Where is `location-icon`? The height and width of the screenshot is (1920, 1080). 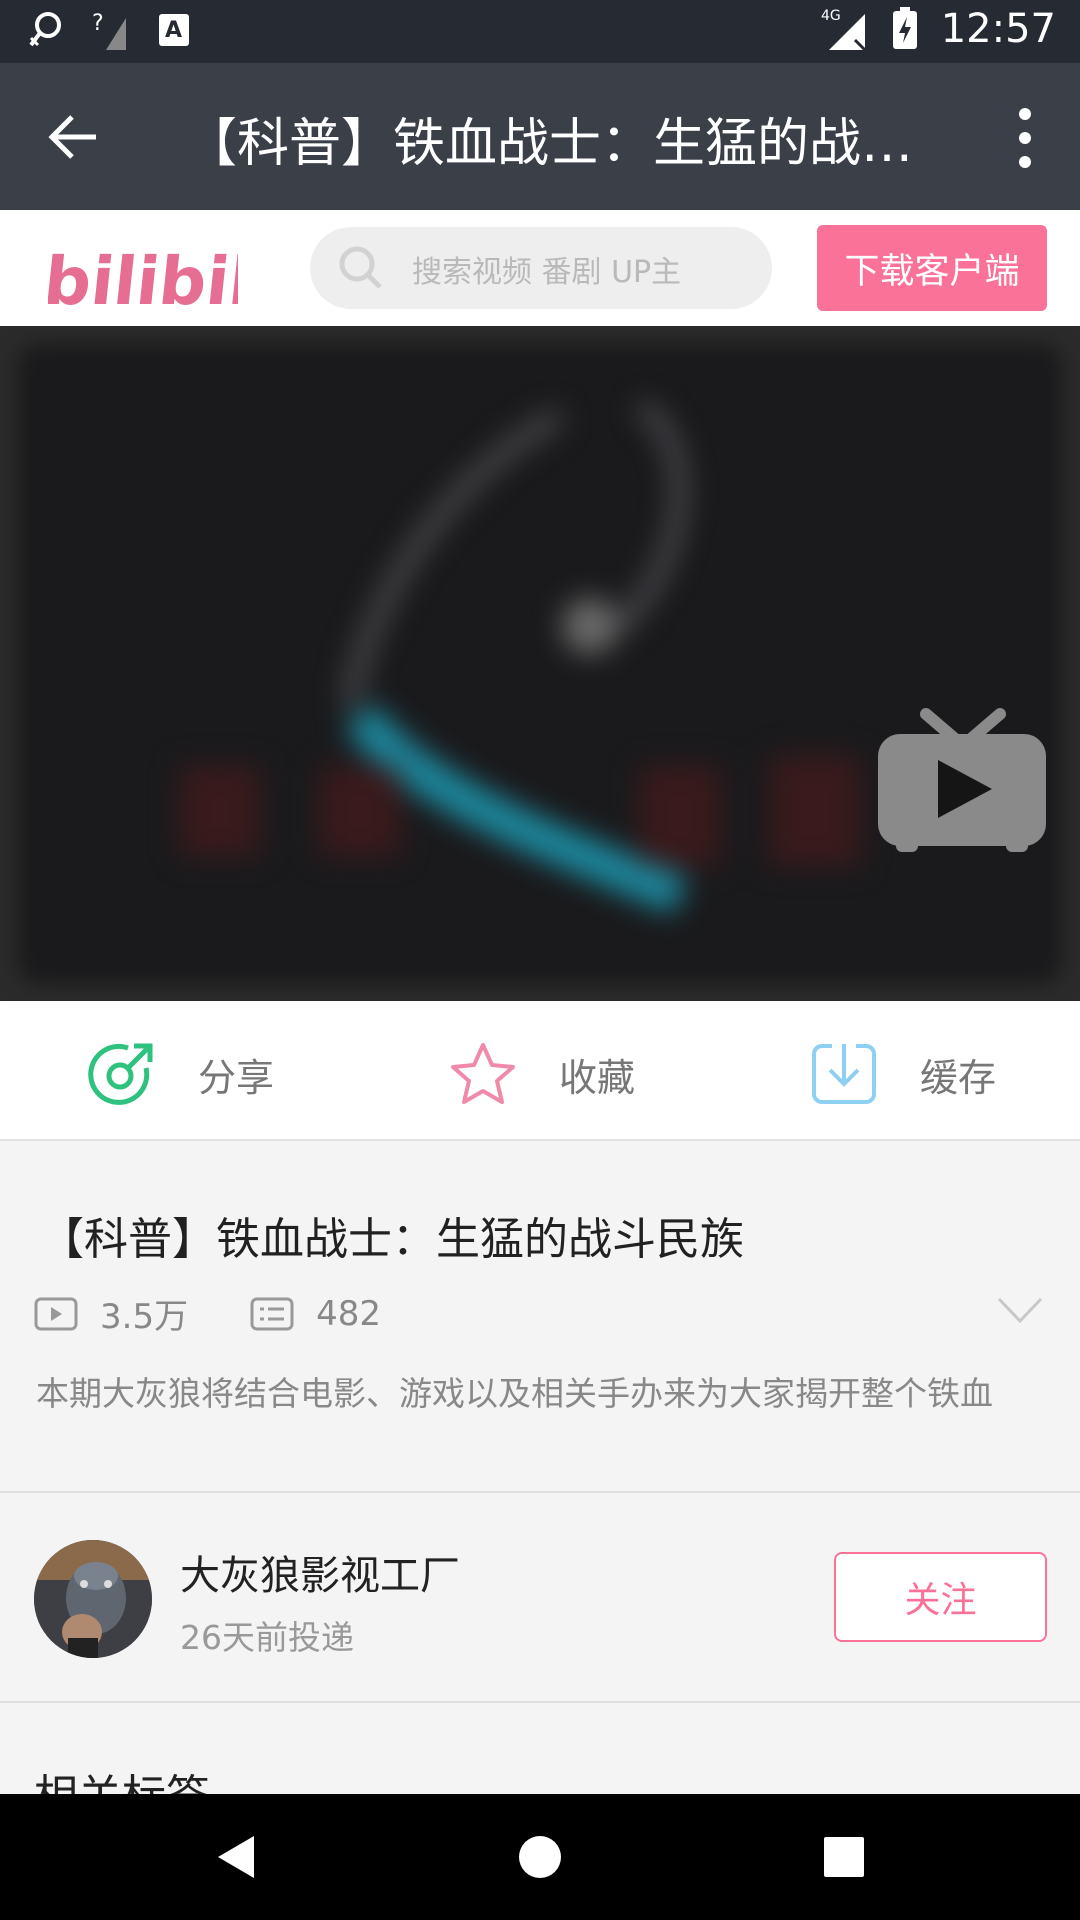 location-icon is located at coordinates (45, 29).